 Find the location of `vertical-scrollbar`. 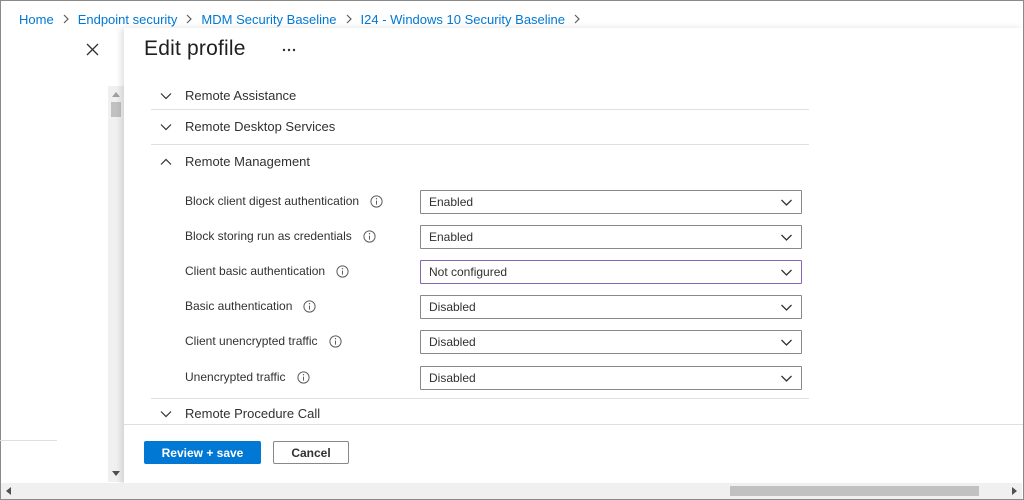

vertical-scrollbar is located at coordinates (116, 284).